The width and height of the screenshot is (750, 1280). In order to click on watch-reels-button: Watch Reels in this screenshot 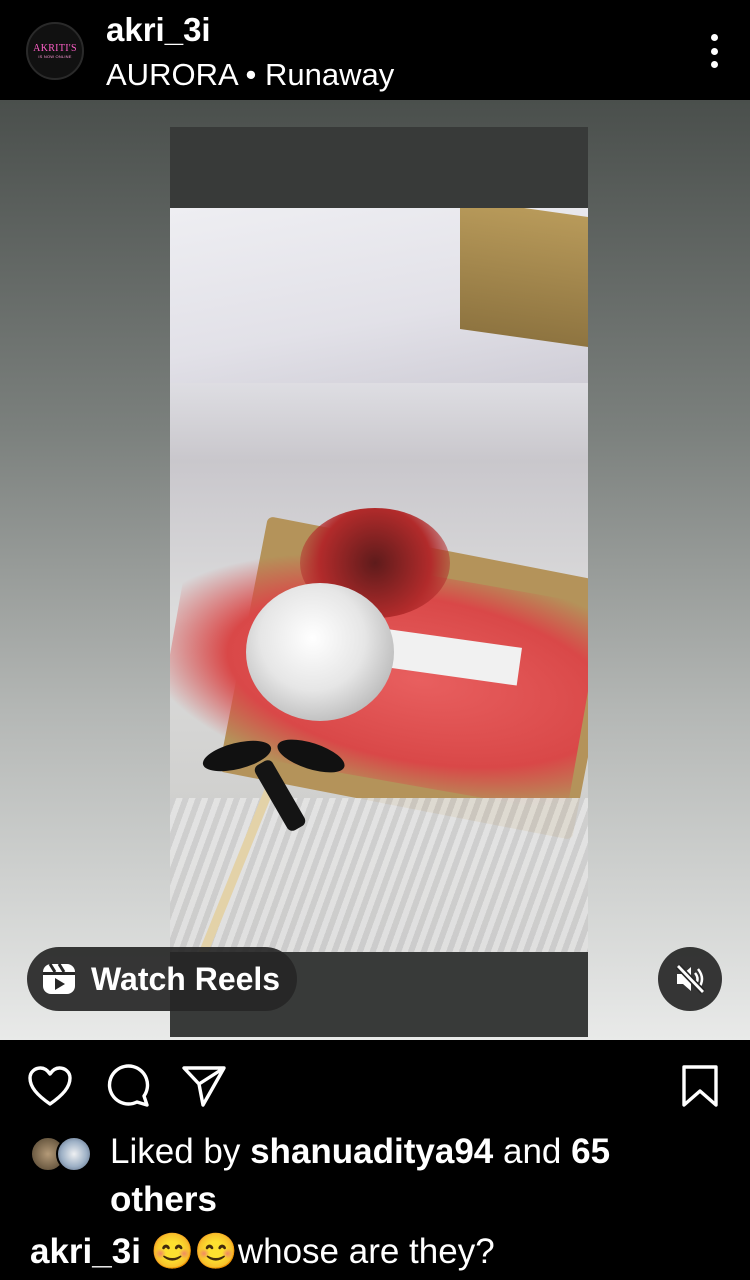, I will do `click(162, 979)`.